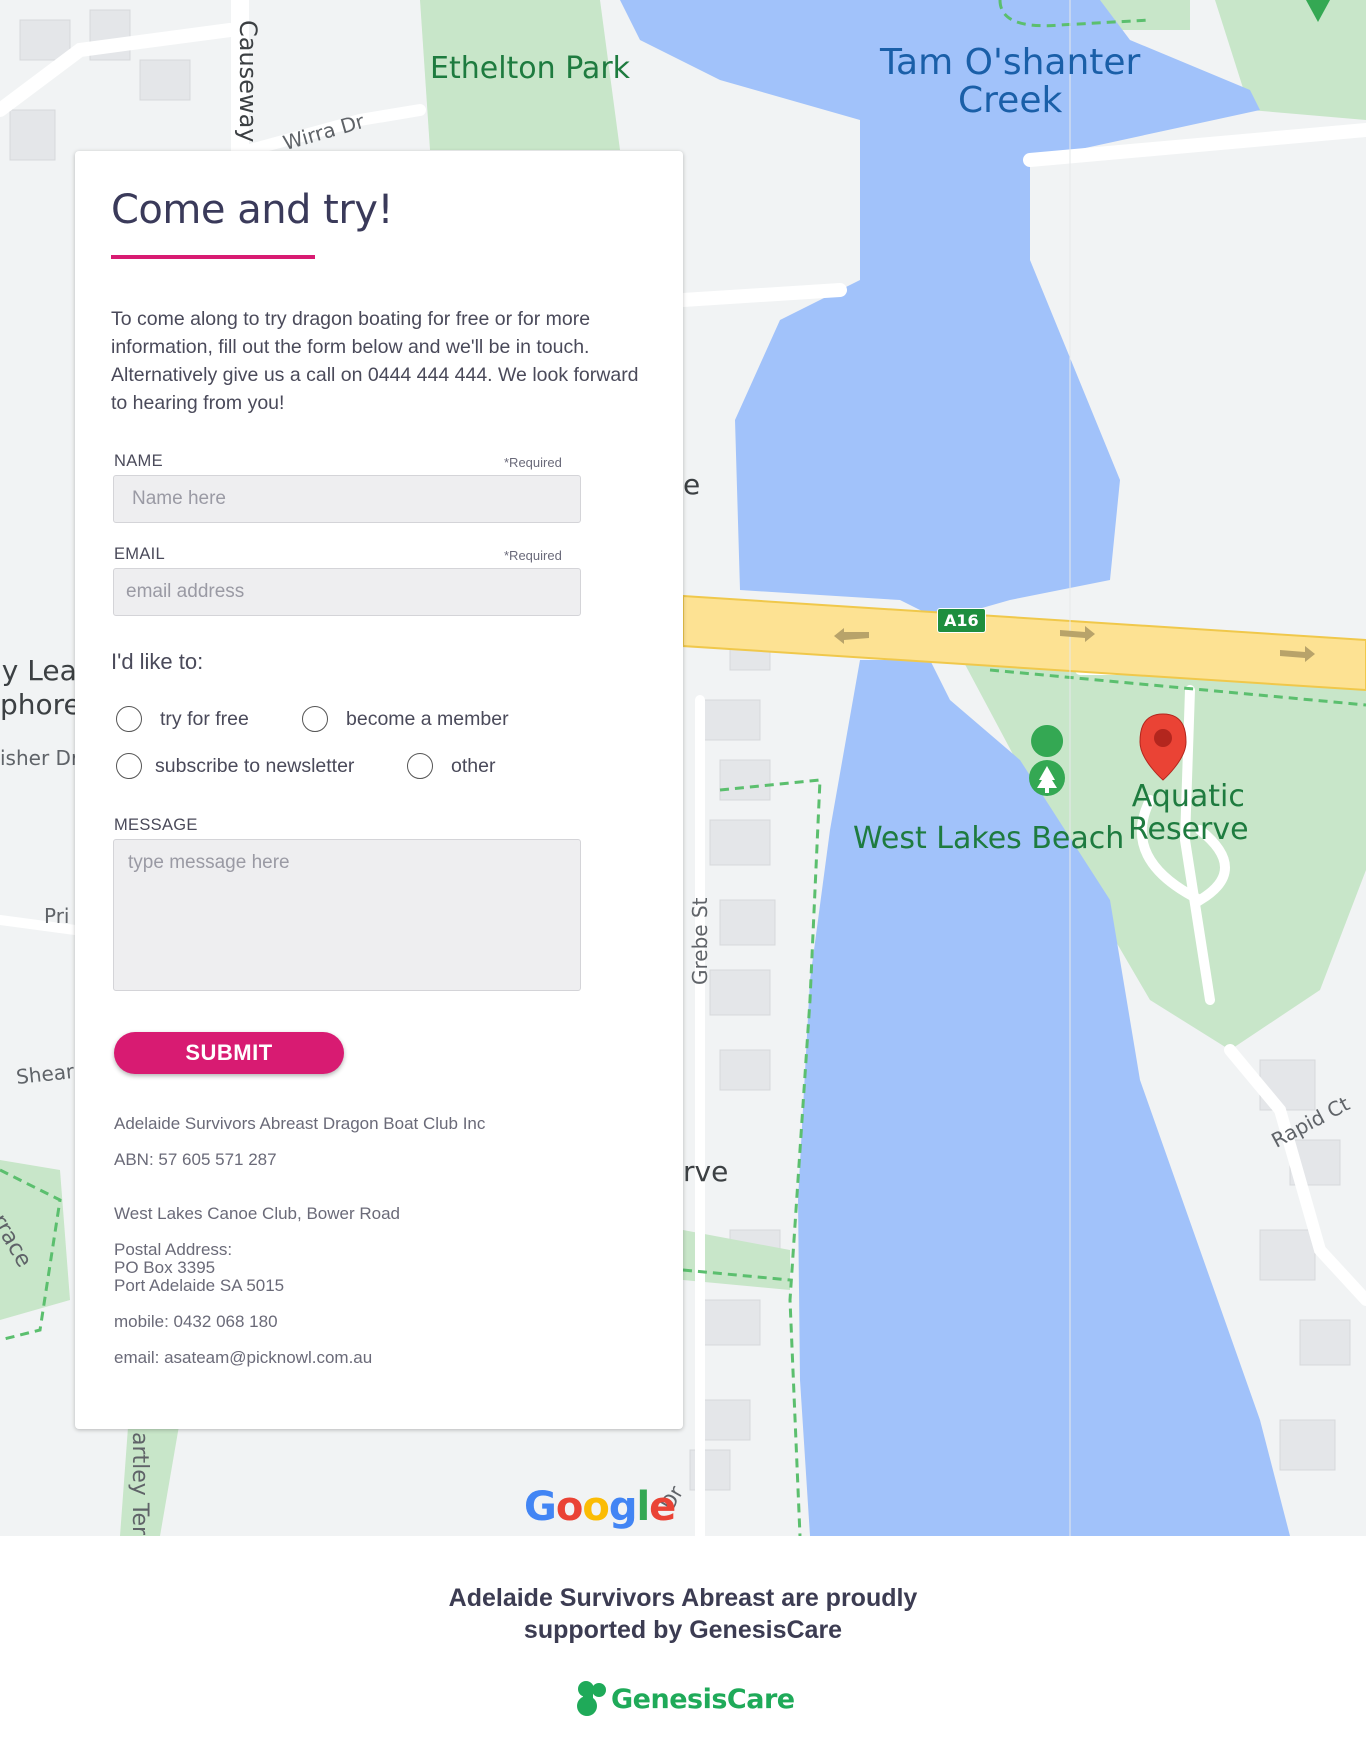 The image size is (1366, 1754). Describe the element at coordinates (700, 941) in the screenshot. I see `map-label-grebe-st: Grebe St` at that location.